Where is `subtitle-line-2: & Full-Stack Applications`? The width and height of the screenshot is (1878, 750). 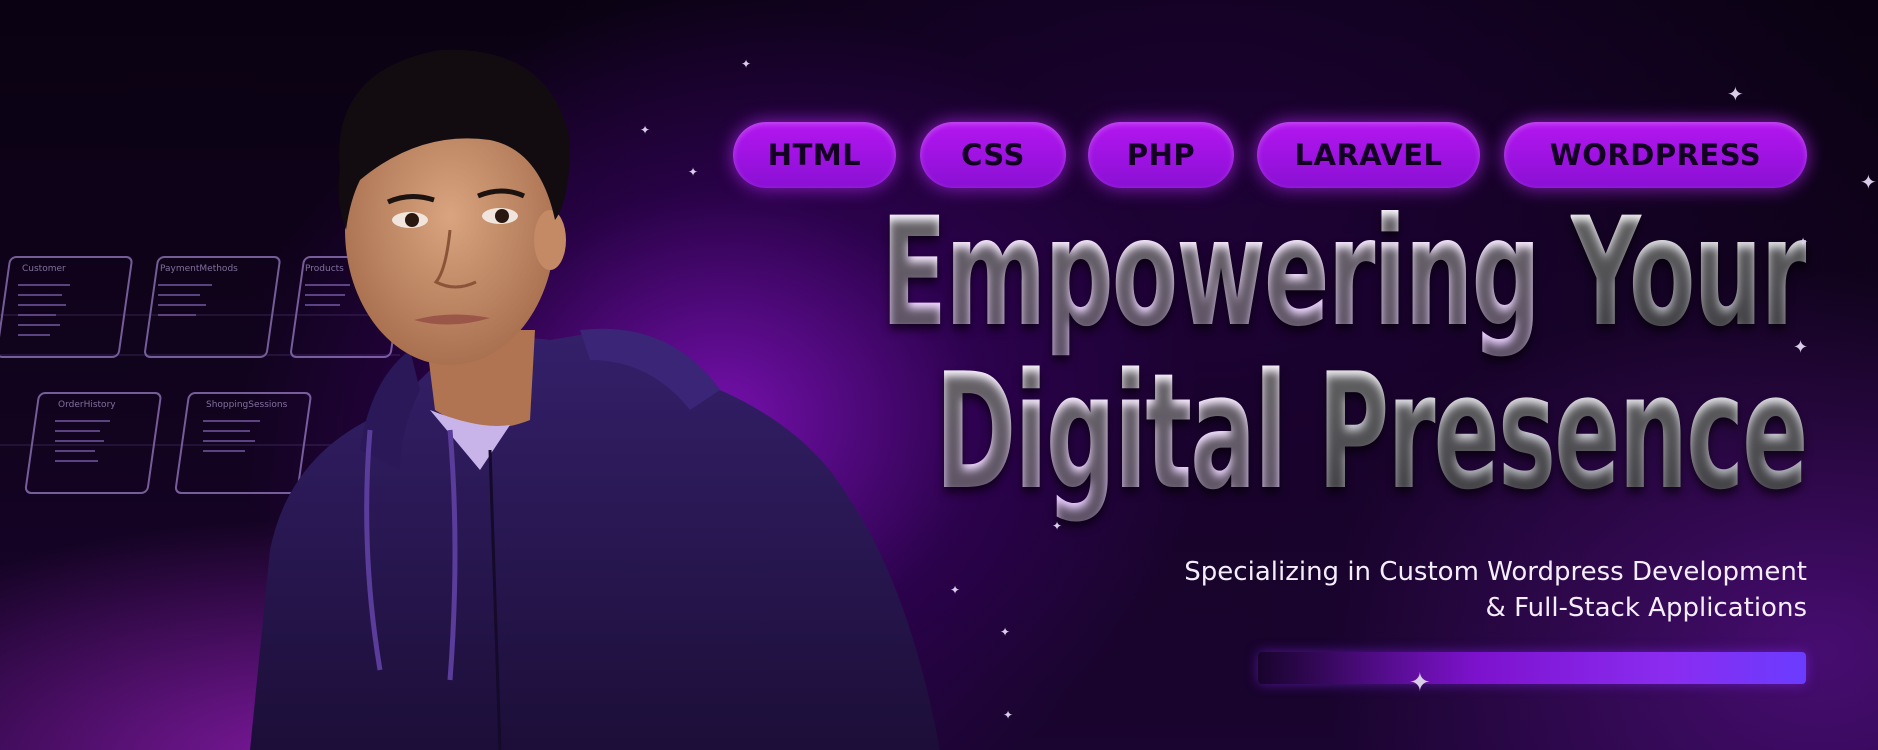
subtitle-line-2: & Full-Stack Applications is located at coordinates (1646, 608).